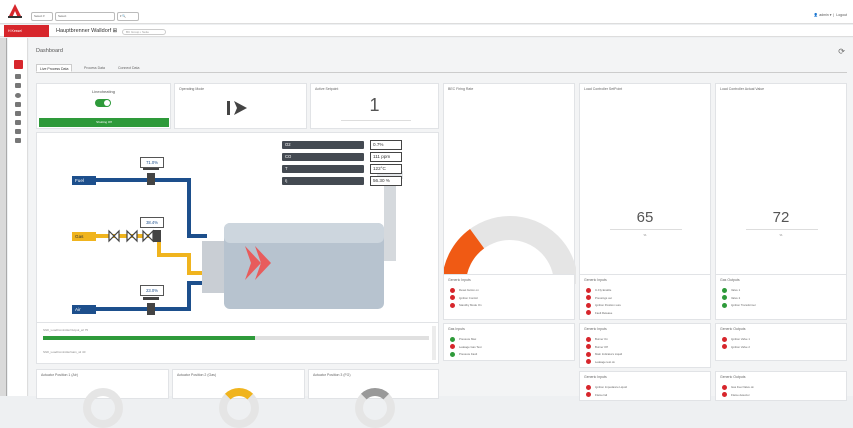 The height and width of the screenshot is (428, 853). I want to click on status-label: Fault Release, so click(604, 312).